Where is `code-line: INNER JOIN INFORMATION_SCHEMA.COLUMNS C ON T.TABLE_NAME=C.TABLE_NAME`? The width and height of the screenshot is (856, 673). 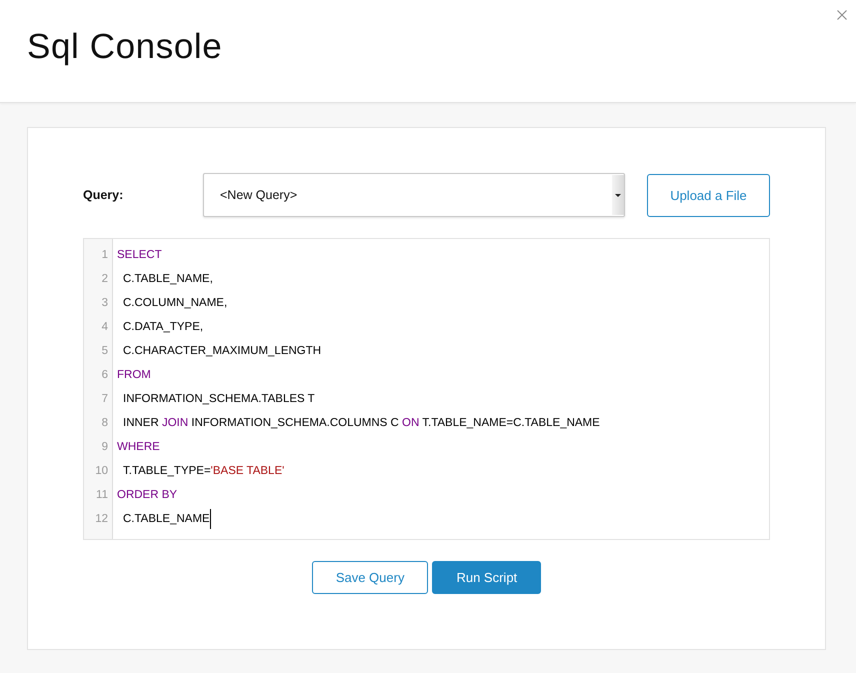
code-line: INNER JOIN INFORMATION_SCHEMA.COLUMNS C ON T.TABLE_NAME=C.TABLE_NAME is located at coordinates (361, 423).